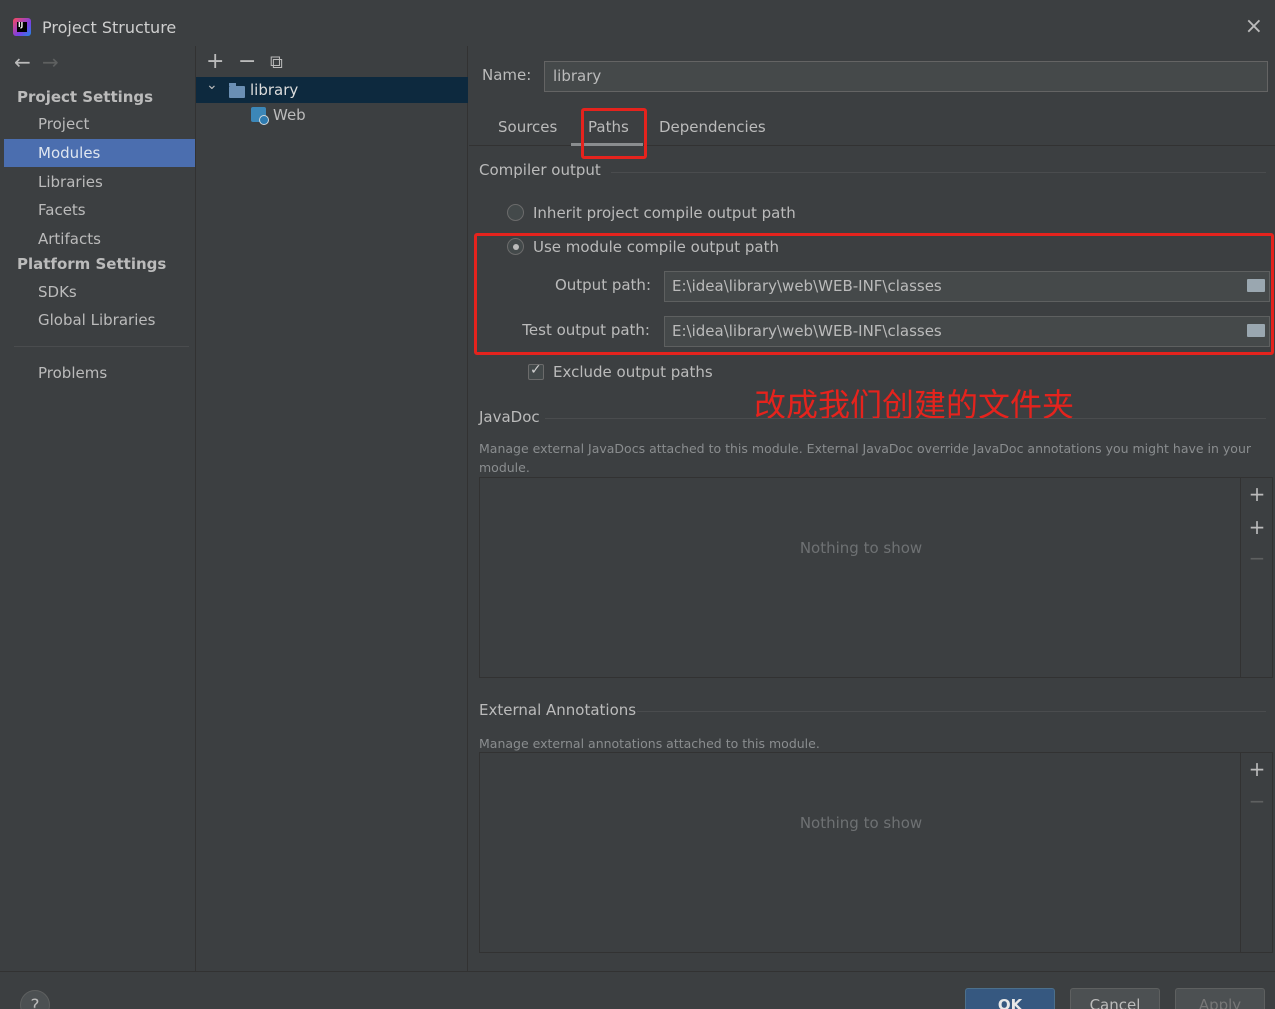  What do you see at coordinates (1256, 852) in the screenshot?
I see `annotations-list-toolbar: + −` at bounding box center [1256, 852].